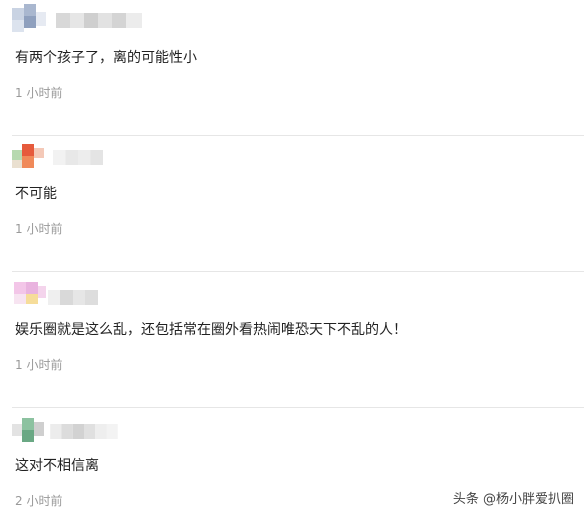  What do you see at coordinates (39, 501) in the screenshot?
I see `comment-time: 2 小时前` at bounding box center [39, 501].